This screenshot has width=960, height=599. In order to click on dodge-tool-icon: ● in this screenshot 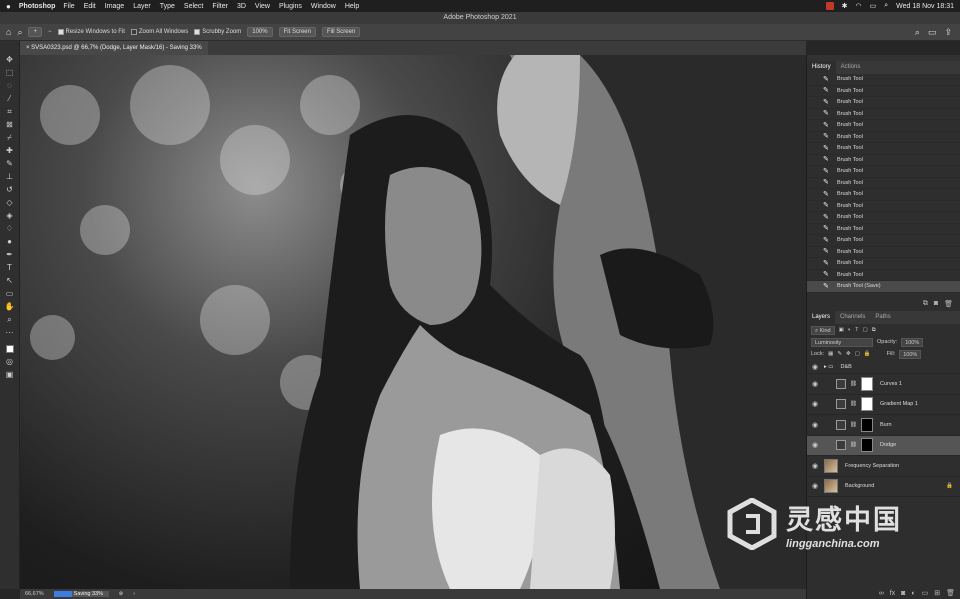, I will do `click(10, 241)`.